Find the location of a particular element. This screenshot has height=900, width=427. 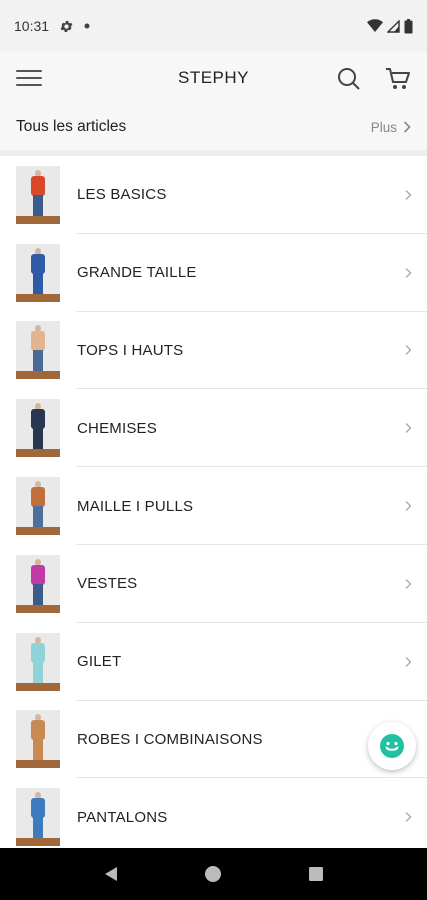

category-item: LES BASICS is located at coordinates (213, 195).